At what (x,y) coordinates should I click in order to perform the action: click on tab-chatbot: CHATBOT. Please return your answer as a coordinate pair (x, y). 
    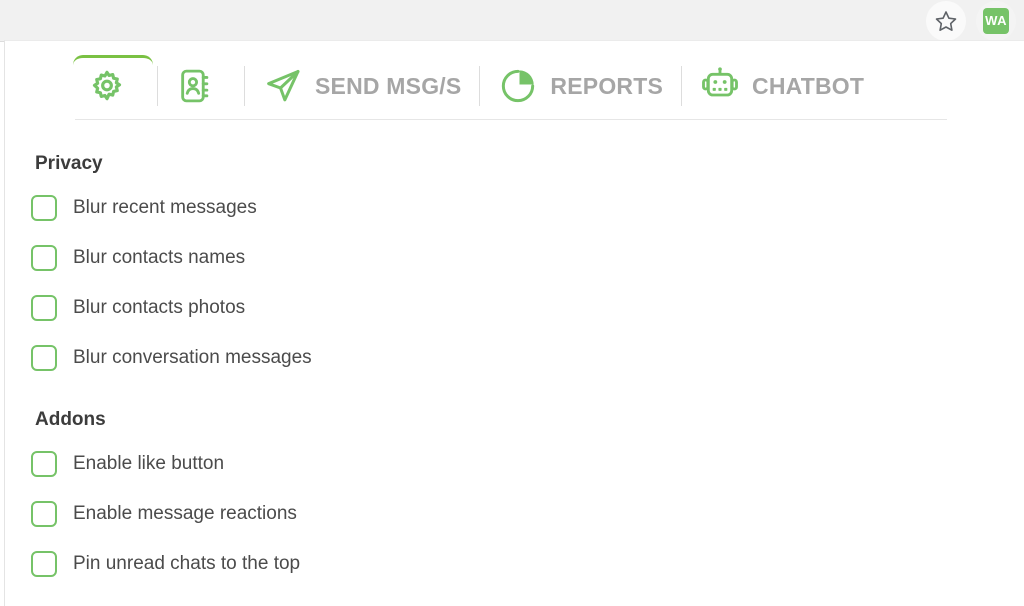
    Looking at the image, I should click on (782, 86).